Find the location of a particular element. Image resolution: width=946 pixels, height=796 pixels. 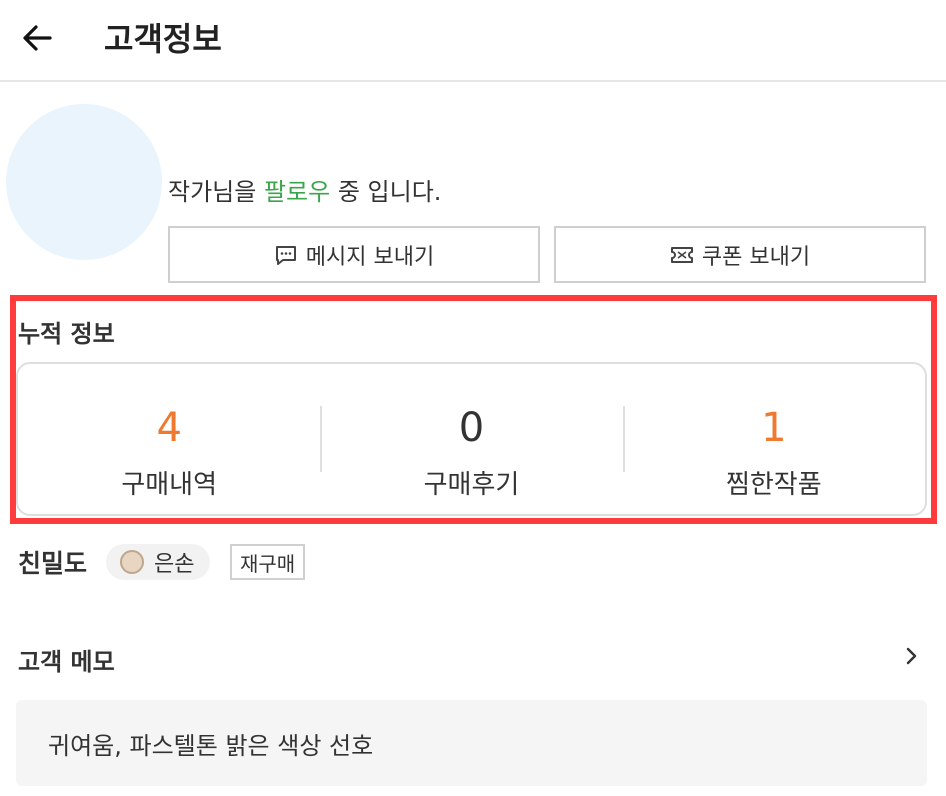

arrow-left-icon is located at coordinates (37, 38).